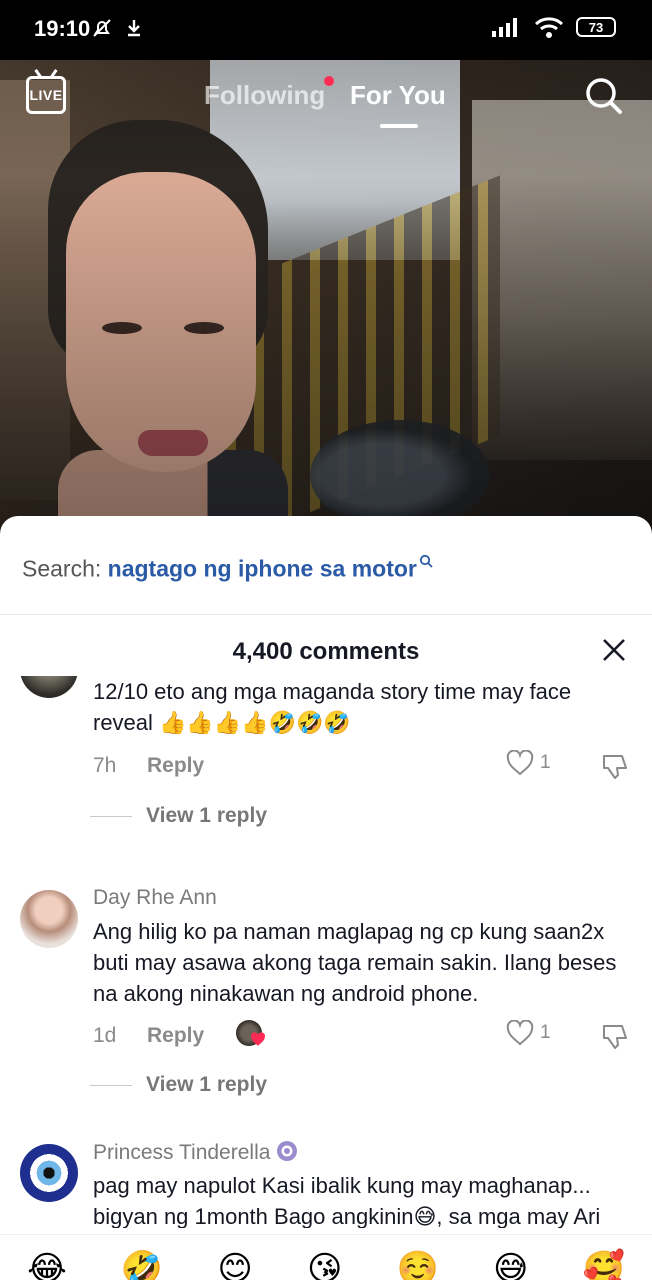 The height and width of the screenshot is (1280, 652). I want to click on search-suggestion: Search: nagtago ng iphone sa motor, so click(227, 568).